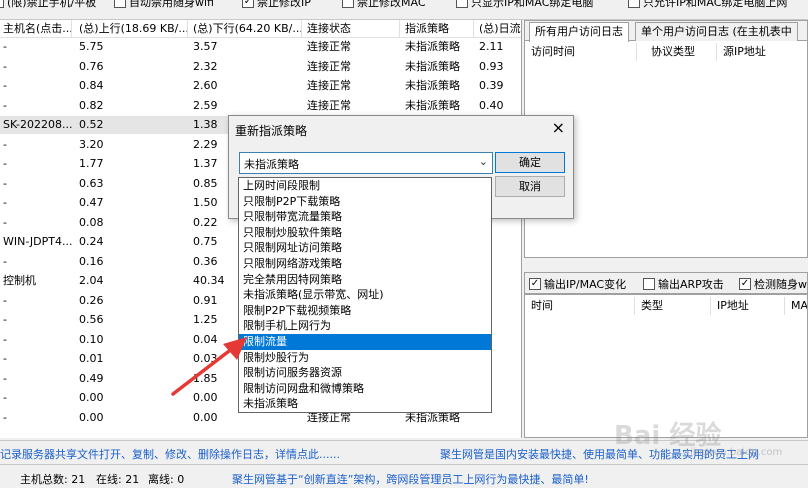 This screenshot has width=808, height=488. What do you see at coordinates (391, 4) in the screenshot?
I see `option-label: 禁止修改MAC` at bounding box center [391, 4].